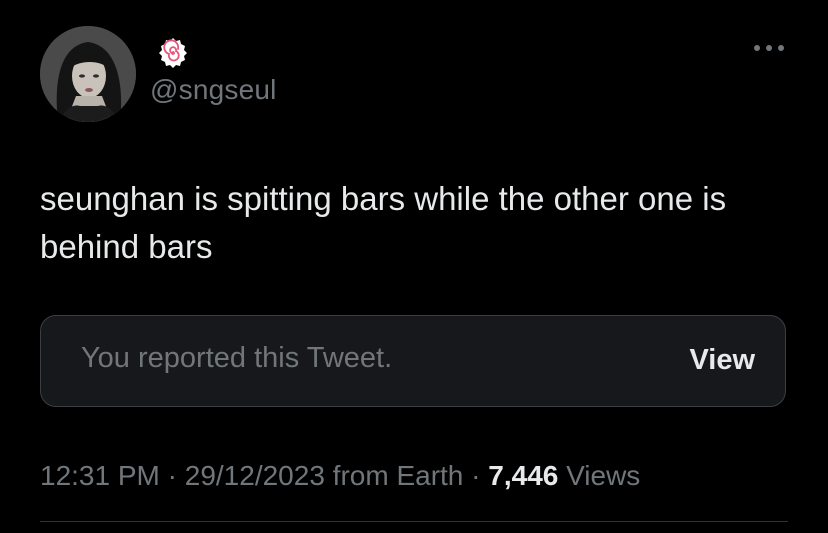 Image resolution: width=828 pixels, height=533 pixels. What do you see at coordinates (213, 90) in the screenshot?
I see `user-handle: @sngseul` at bounding box center [213, 90].